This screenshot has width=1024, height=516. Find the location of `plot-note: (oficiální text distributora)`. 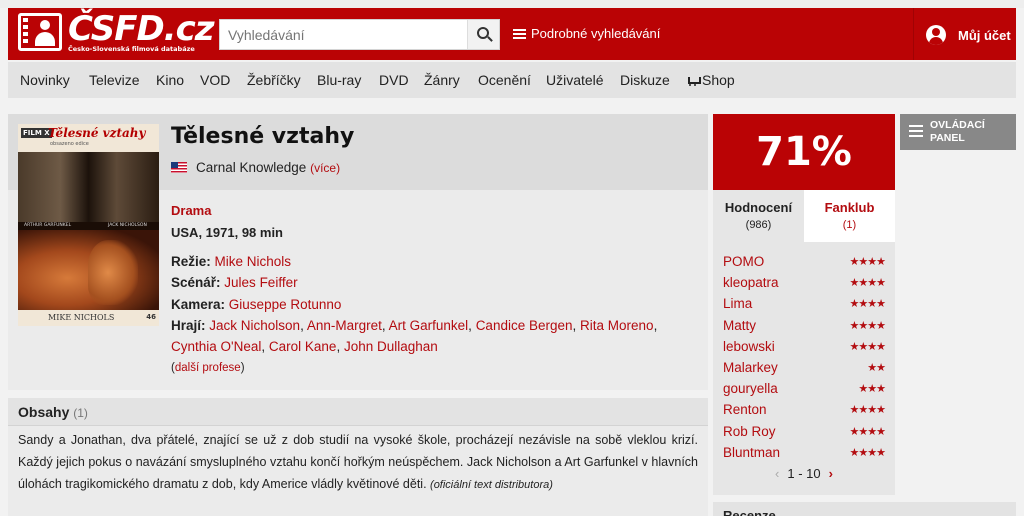

plot-note: (oficiální text distributora) is located at coordinates (491, 485).